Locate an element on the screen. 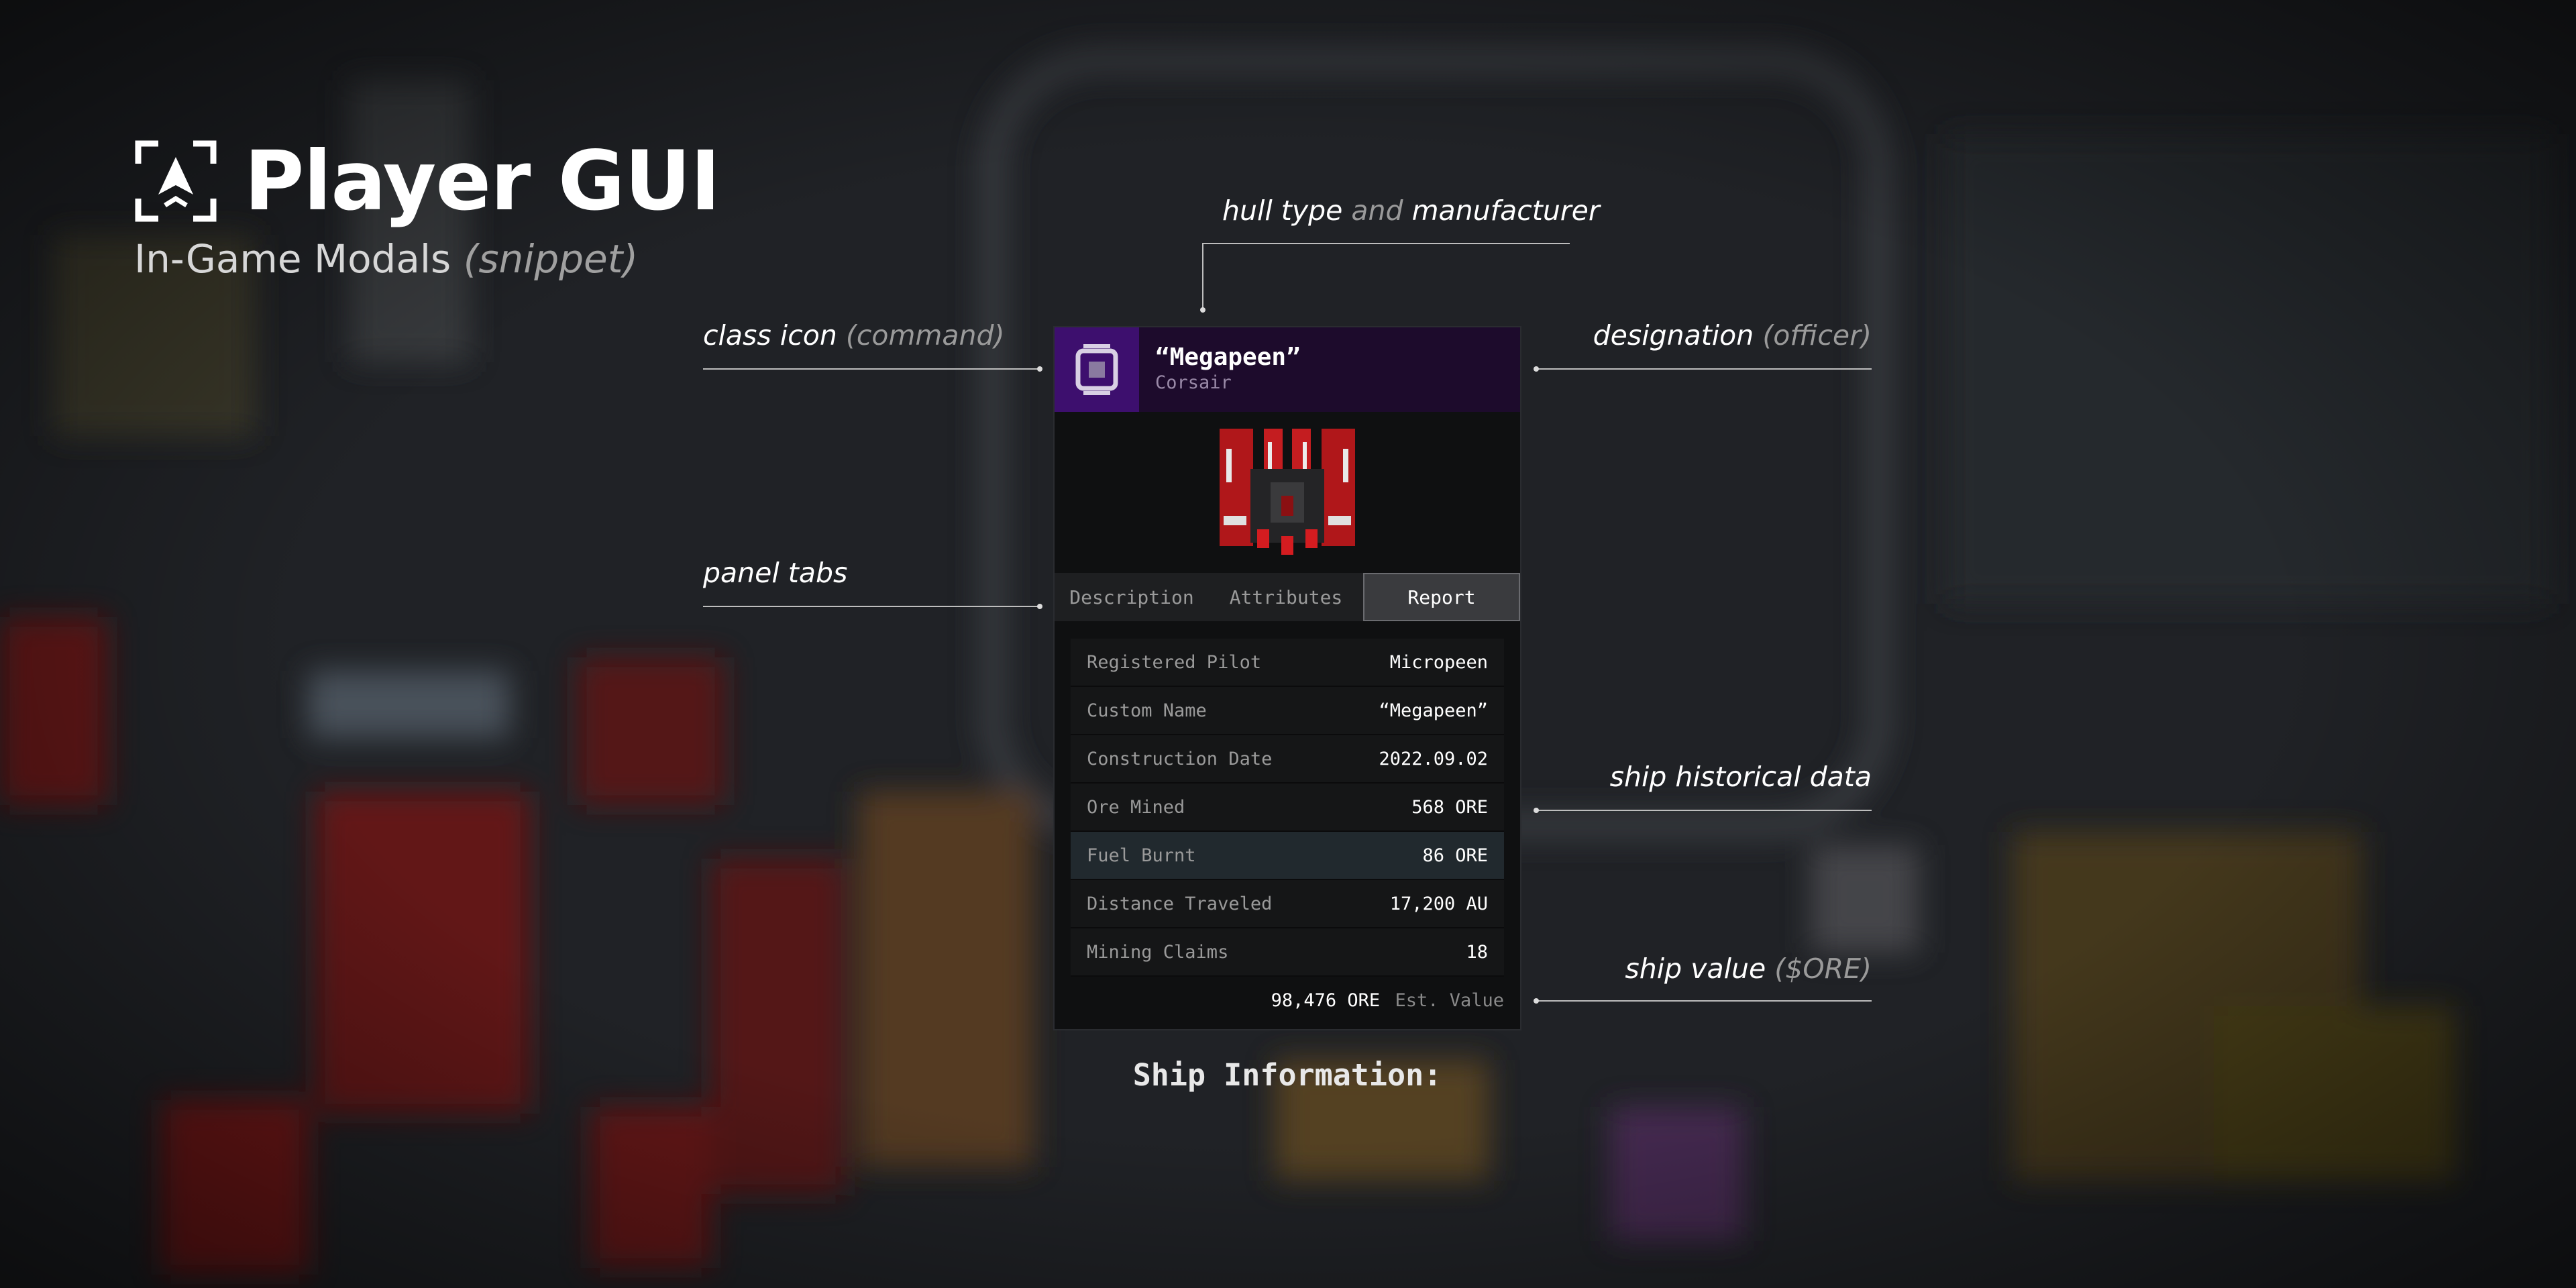  brand: Player GUI is located at coordinates (427, 181).